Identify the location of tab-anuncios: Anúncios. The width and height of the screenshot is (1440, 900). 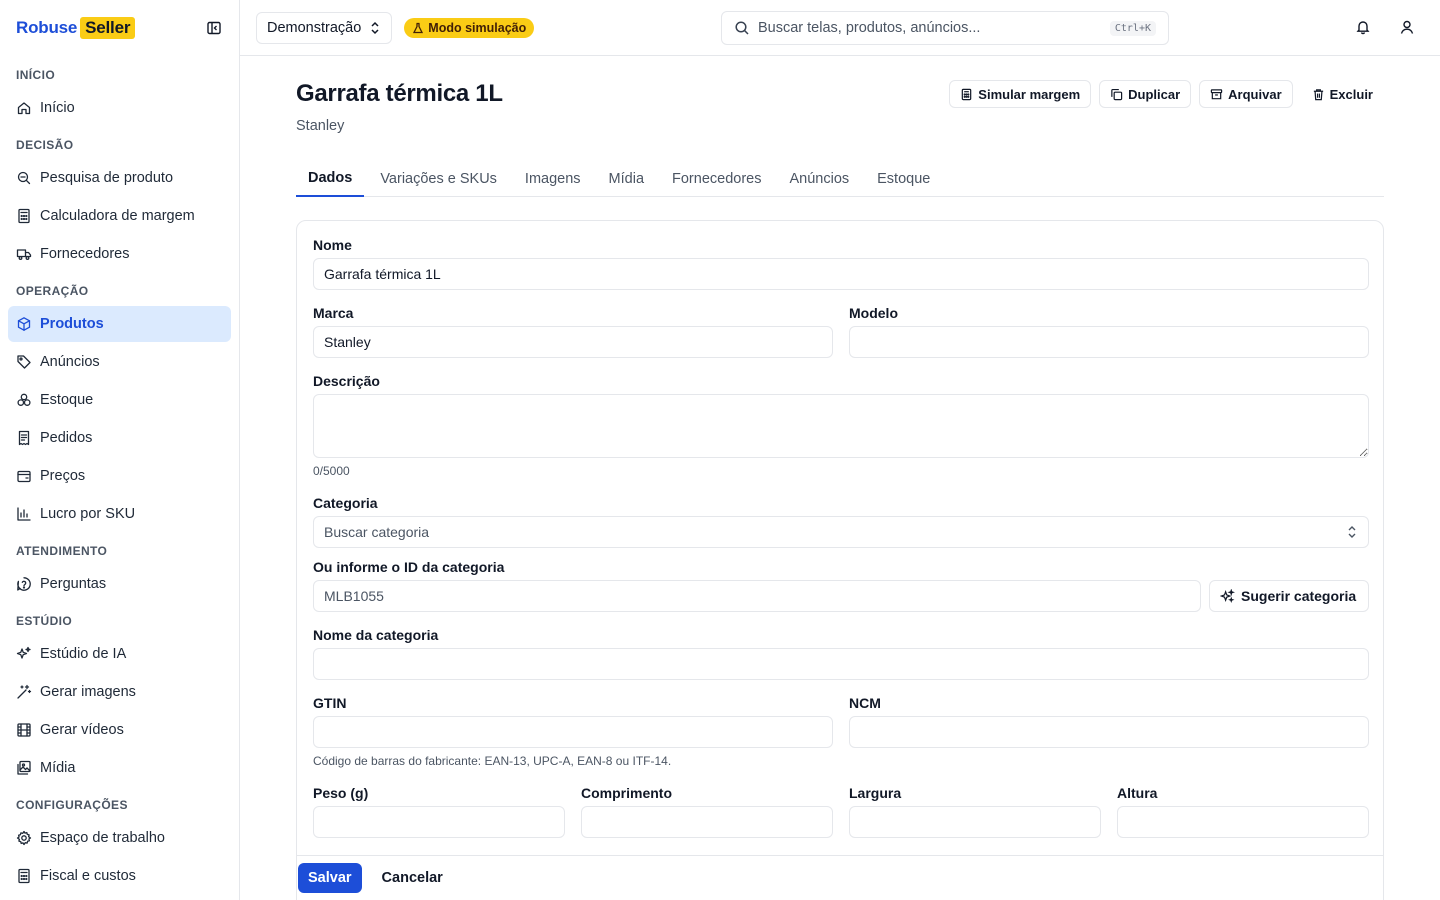
(819, 178).